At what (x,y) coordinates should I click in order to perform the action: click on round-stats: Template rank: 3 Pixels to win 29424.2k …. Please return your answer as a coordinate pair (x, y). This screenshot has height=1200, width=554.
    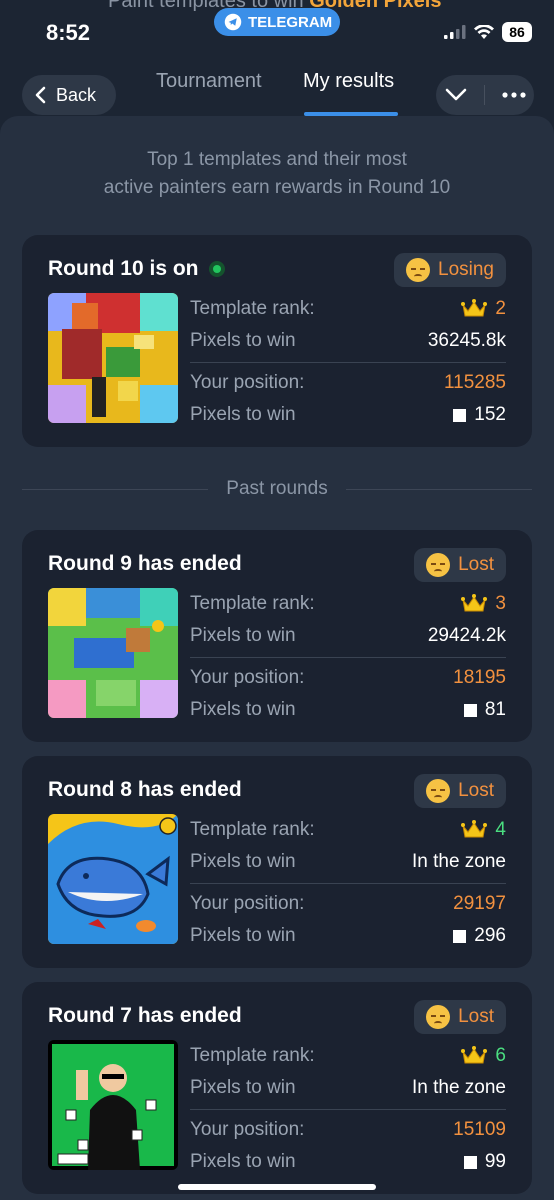
    Looking at the image, I should click on (348, 657).